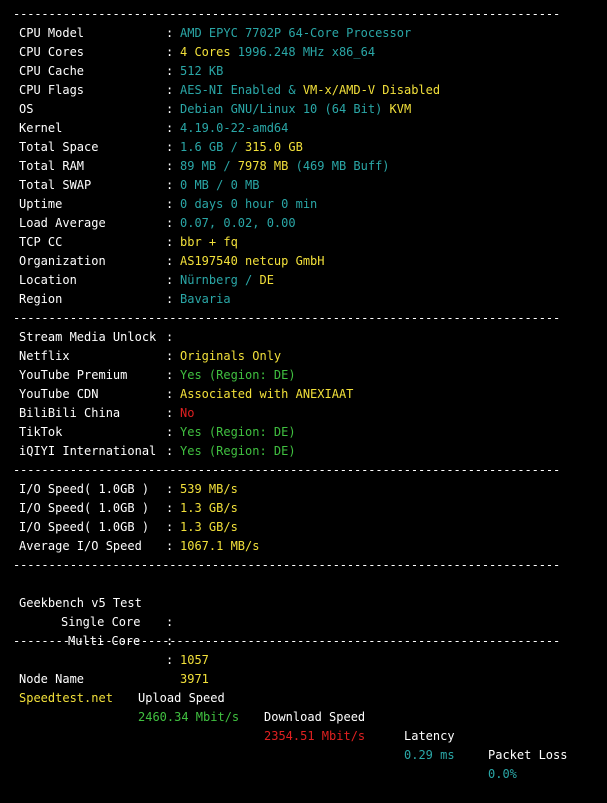 Image resolution: width=607 pixels, height=803 pixels. What do you see at coordinates (252, 261) in the screenshot?
I see `value-segment: AS197540 netcup GmbH` at bounding box center [252, 261].